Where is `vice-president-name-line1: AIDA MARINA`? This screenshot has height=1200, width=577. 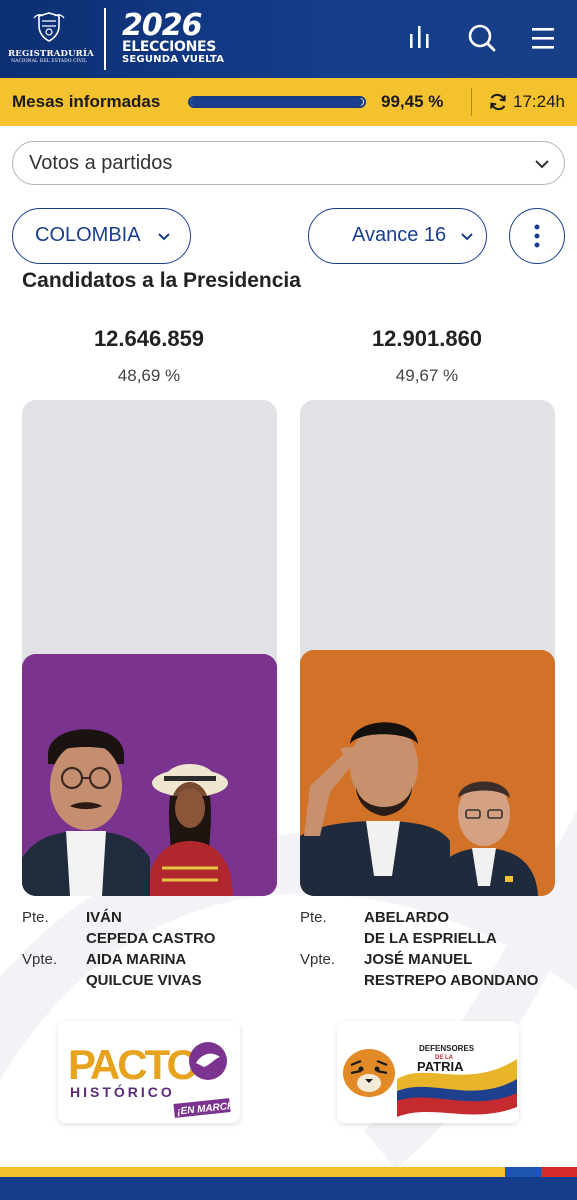 vice-president-name-line1: AIDA MARINA is located at coordinates (136, 959).